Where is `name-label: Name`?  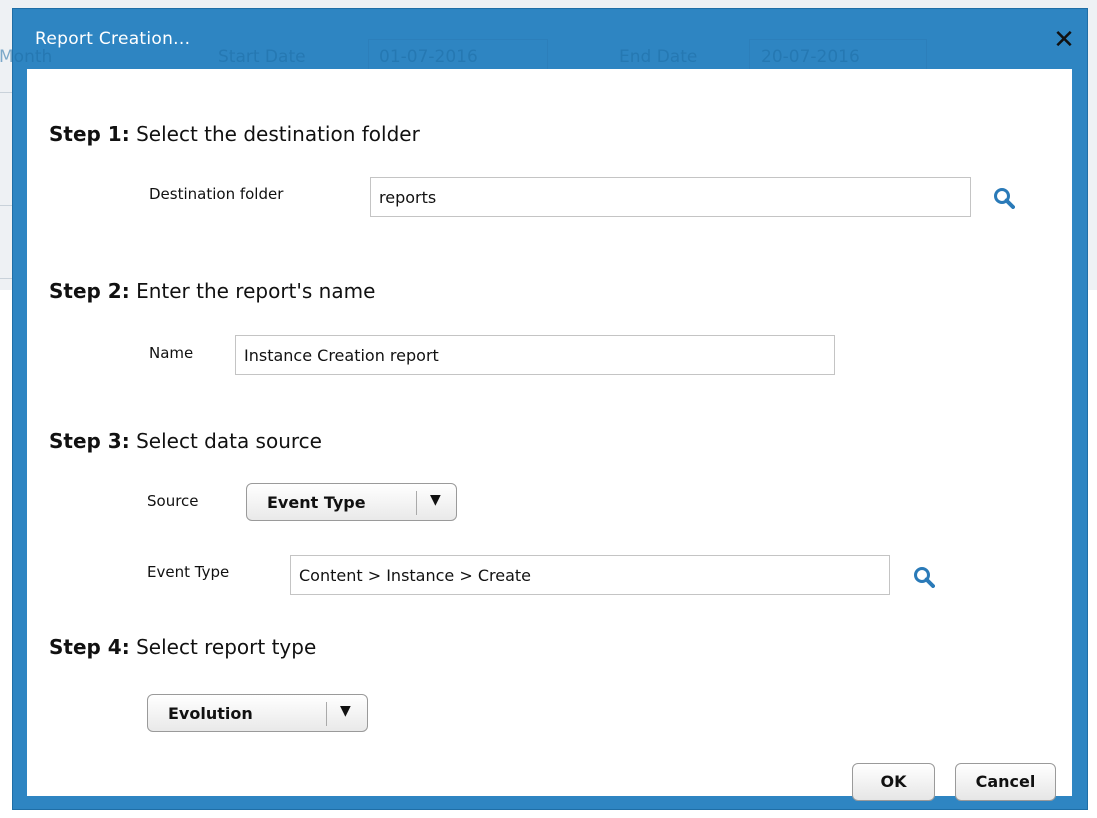
name-label: Name is located at coordinates (171, 353).